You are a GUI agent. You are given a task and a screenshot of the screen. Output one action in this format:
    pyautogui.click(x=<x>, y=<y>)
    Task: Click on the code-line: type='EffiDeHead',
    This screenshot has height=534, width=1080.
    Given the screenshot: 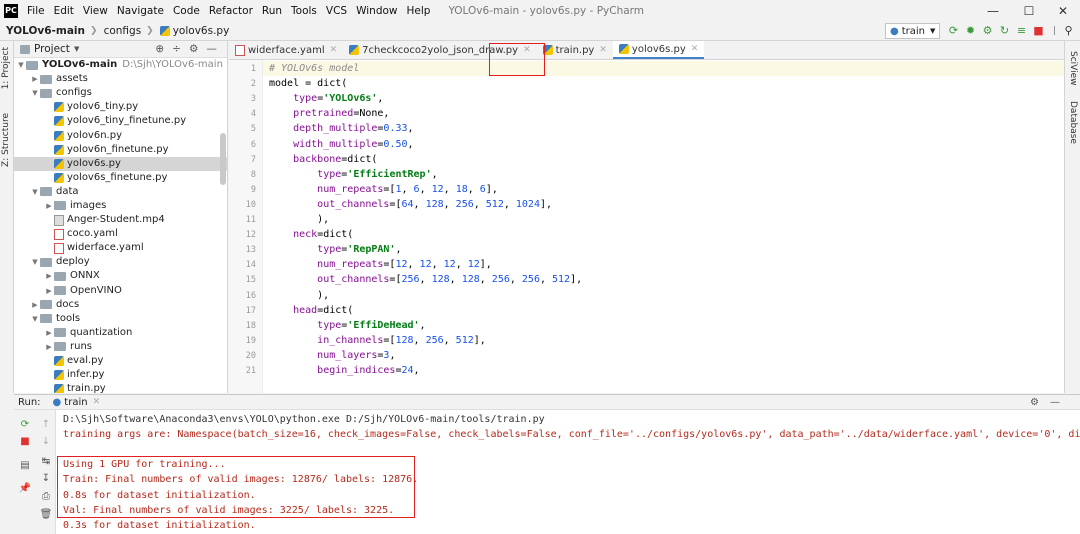 What is the action you would take?
    pyautogui.click(x=347, y=325)
    